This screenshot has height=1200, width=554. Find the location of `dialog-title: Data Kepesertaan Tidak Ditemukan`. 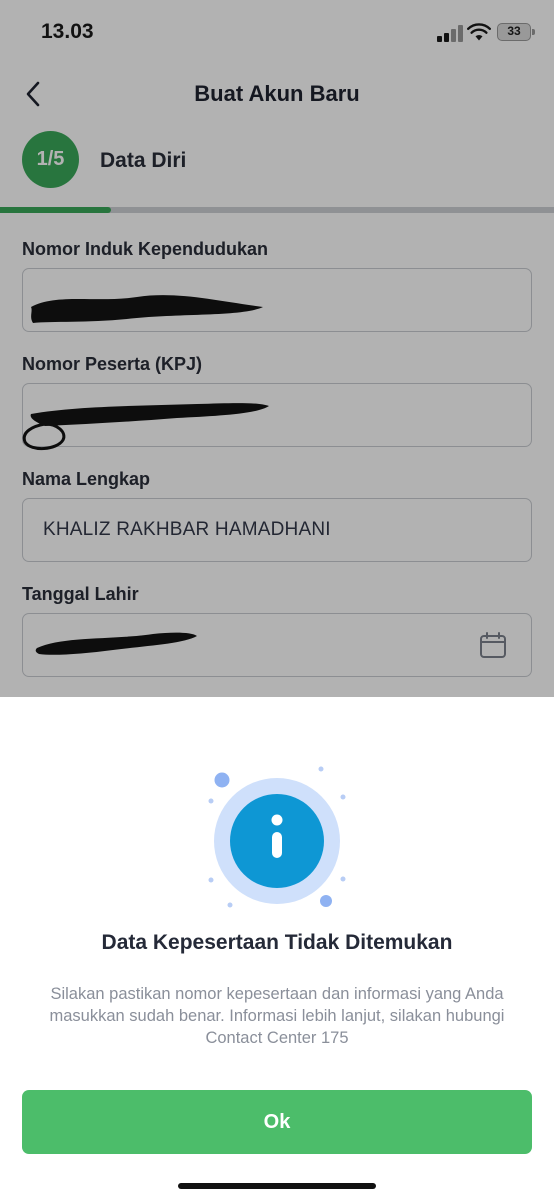

dialog-title: Data Kepesertaan Tidak Ditemukan is located at coordinates (277, 942).